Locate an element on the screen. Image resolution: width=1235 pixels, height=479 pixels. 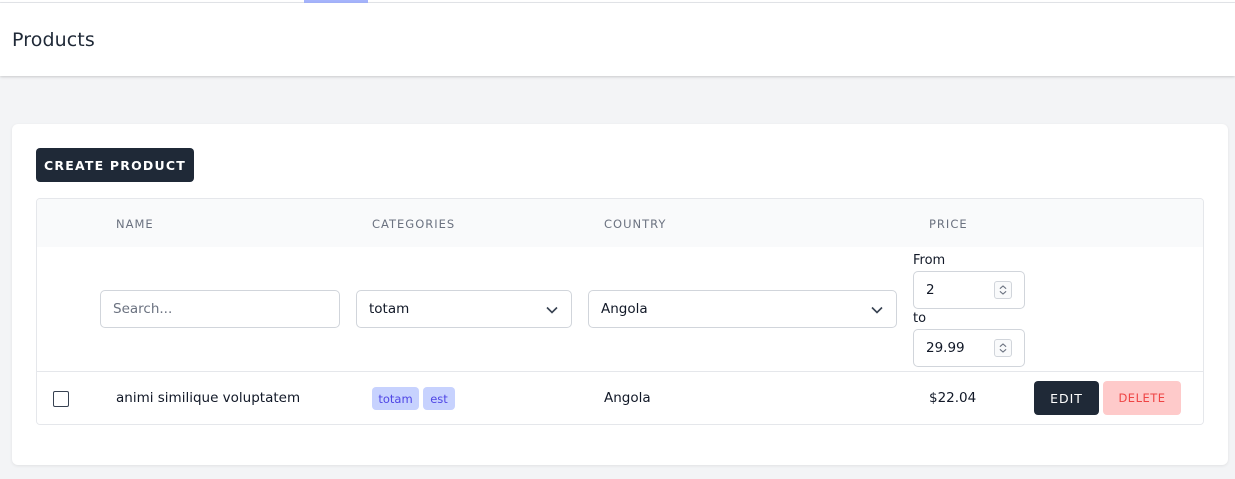
price-from-label: From is located at coordinates (929, 260).